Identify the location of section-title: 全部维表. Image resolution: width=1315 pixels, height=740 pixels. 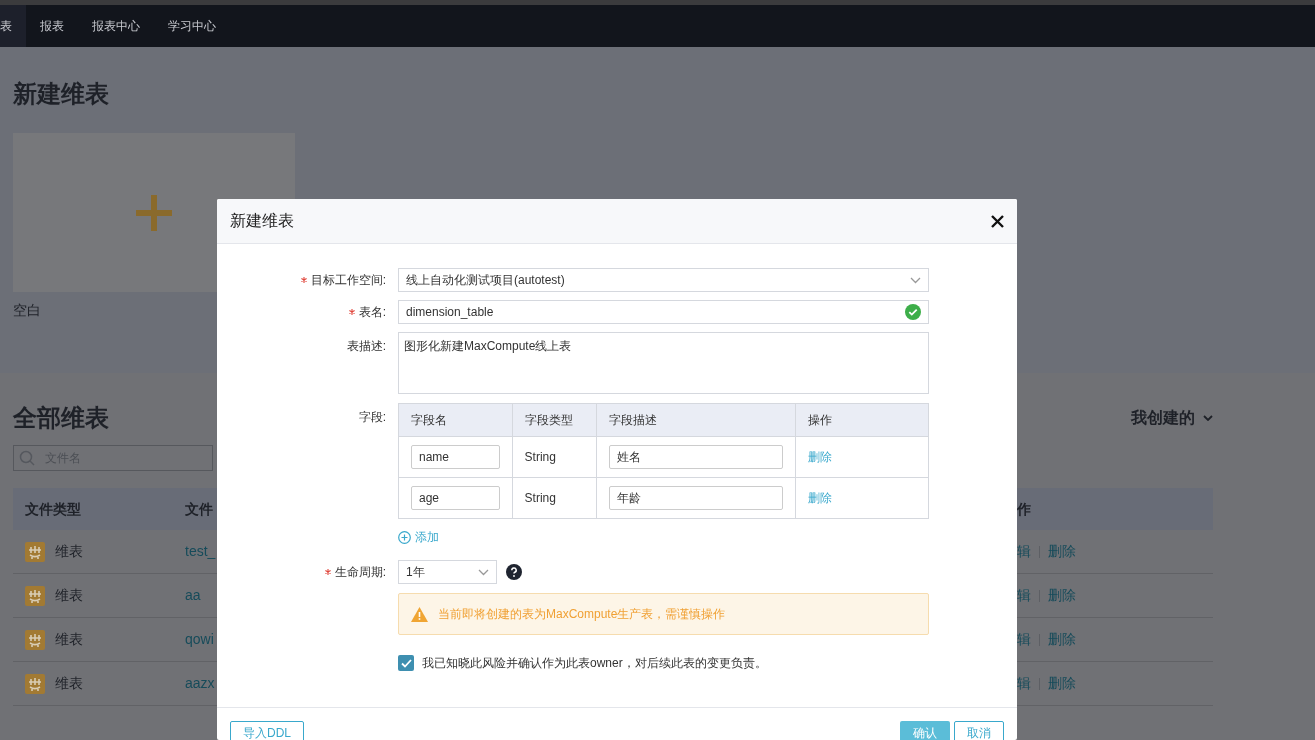
(61, 418).